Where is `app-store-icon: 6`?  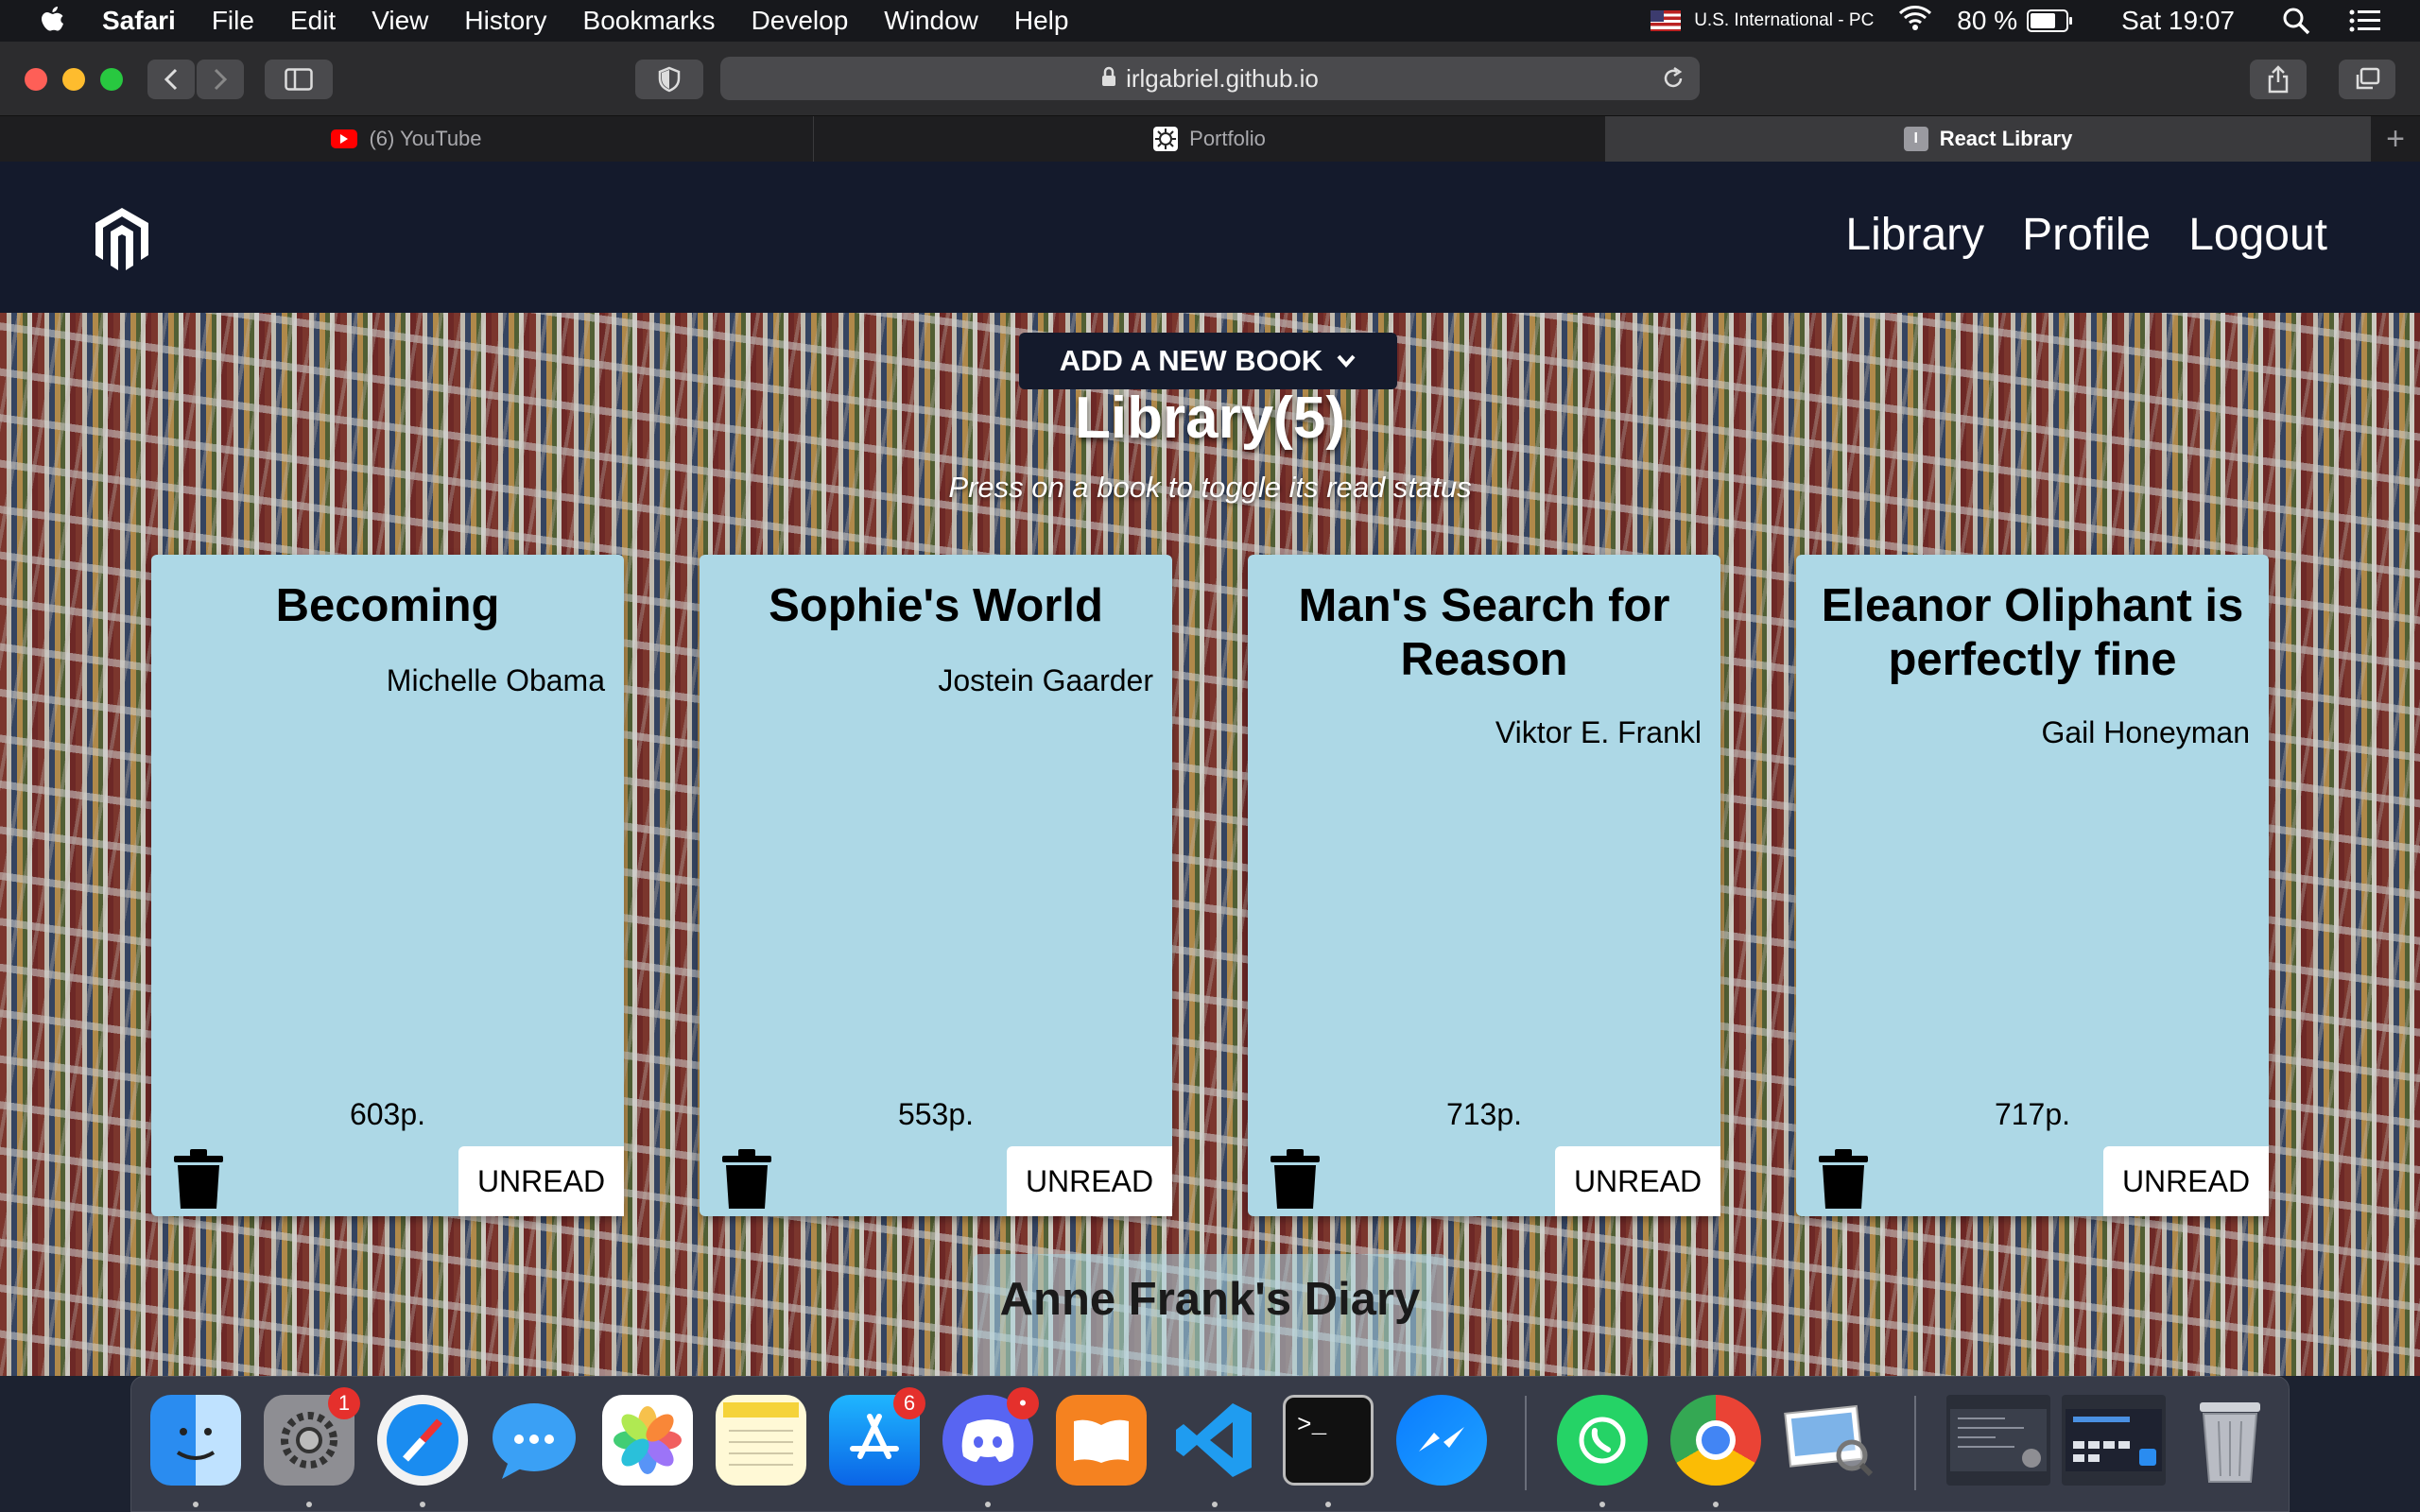
app-store-icon: 6 is located at coordinates (877, 1436).